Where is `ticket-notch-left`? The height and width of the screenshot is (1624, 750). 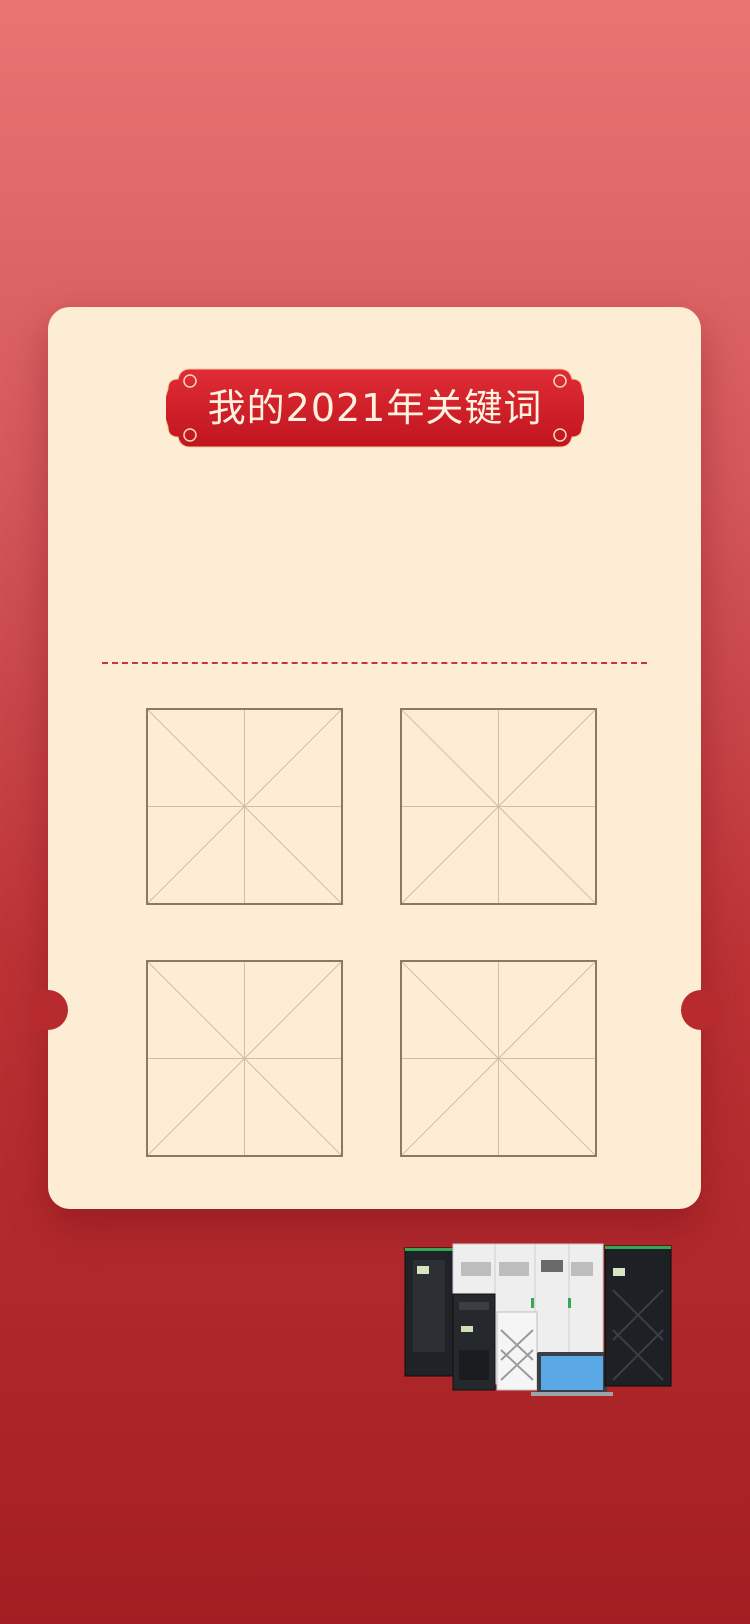
ticket-notch-left is located at coordinates (48, 1010).